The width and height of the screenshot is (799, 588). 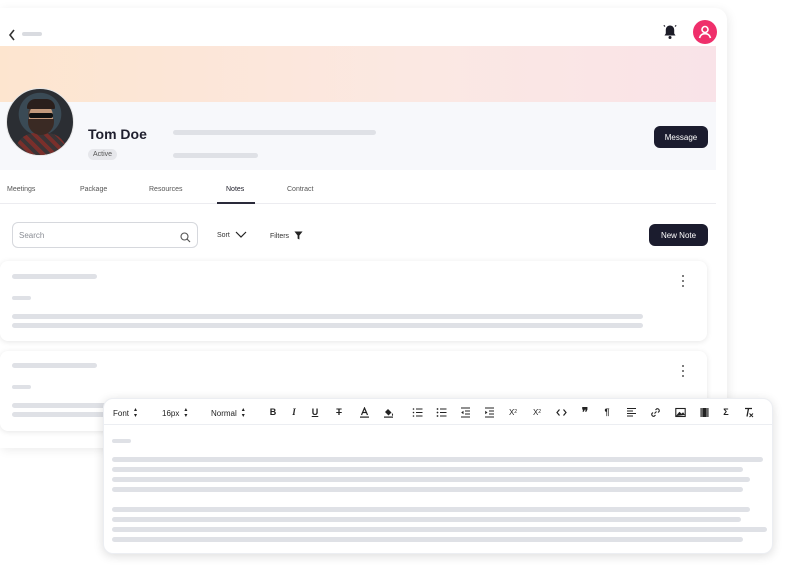 I want to click on tab-package: Package, so click(x=93, y=189).